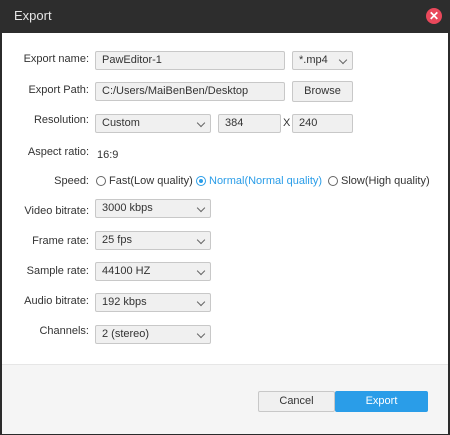 The width and height of the screenshot is (450, 435). What do you see at coordinates (121, 123) in the screenshot?
I see `resolution-value: Custom` at bounding box center [121, 123].